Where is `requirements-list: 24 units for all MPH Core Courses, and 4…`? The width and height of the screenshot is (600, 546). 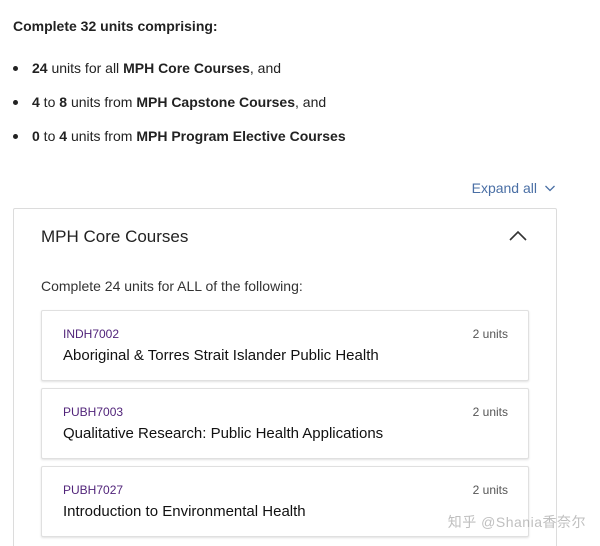 requirements-list: 24 units for all MPH Core Courses, and 4… is located at coordinates (179, 109).